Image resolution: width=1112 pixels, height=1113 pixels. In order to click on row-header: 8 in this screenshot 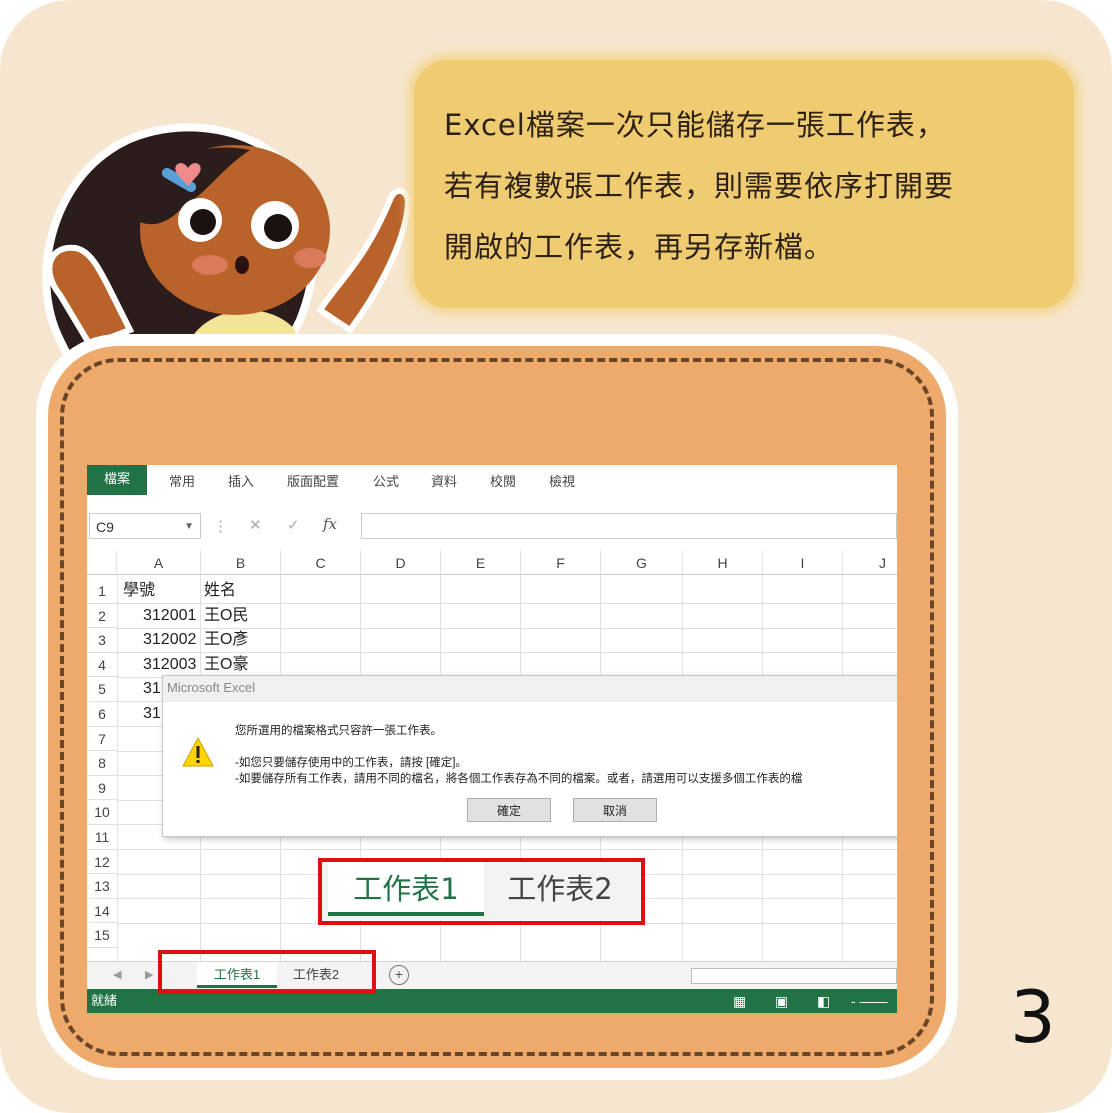, I will do `click(102, 763)`.